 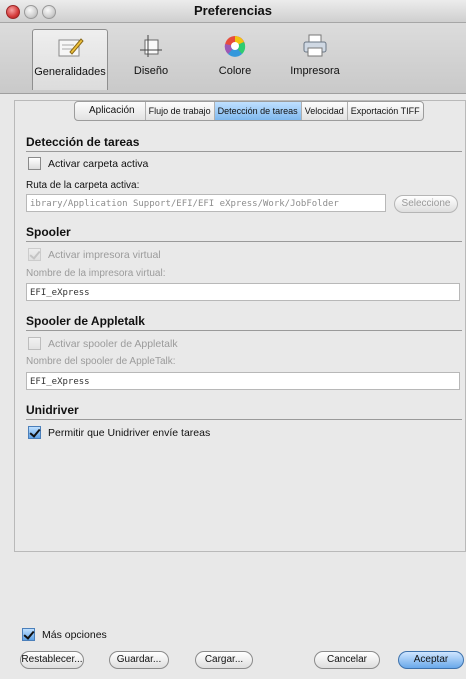 What do you see at coordinates (180, 111) in the screenshot?
I see `tab-flujo-de-trabajo: Flujo de trabajo` at bounding box center [180, 111].